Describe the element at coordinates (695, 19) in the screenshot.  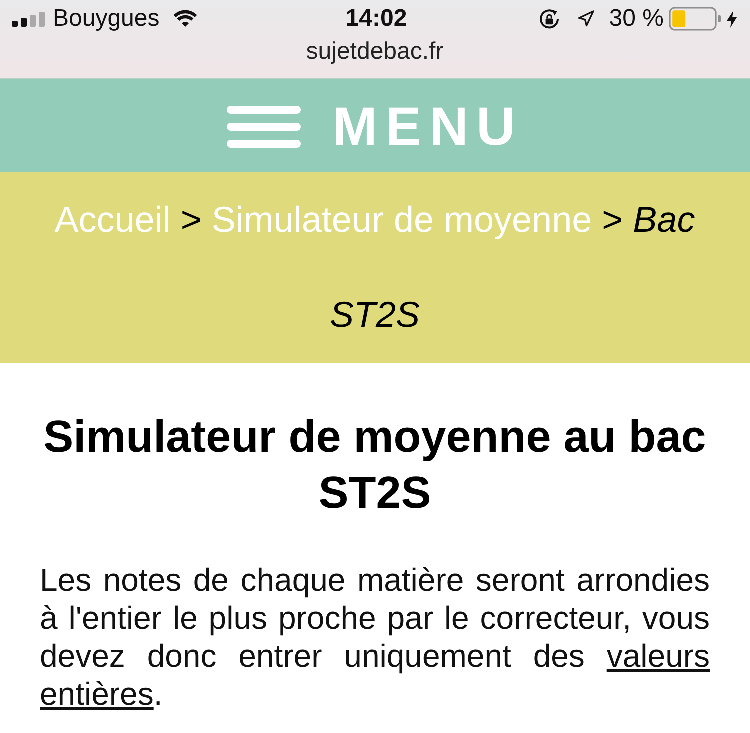
I see `battery-icon` at that location.